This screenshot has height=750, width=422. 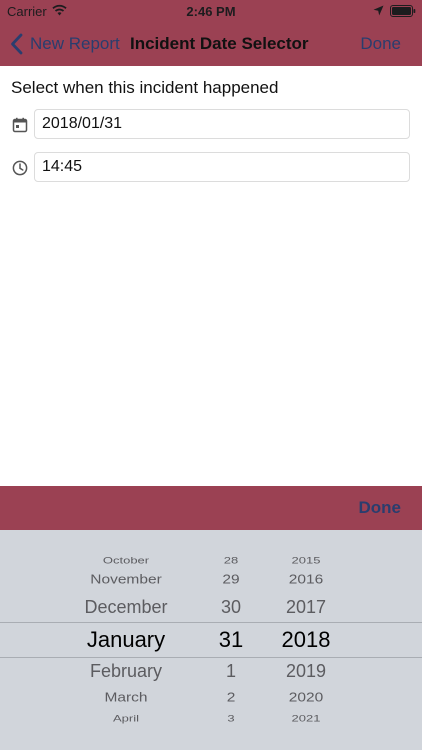 What do you see at coordinates (306, 560) in the screenshot?
I see `year-option: 2015` at bounding box center [306, 560].